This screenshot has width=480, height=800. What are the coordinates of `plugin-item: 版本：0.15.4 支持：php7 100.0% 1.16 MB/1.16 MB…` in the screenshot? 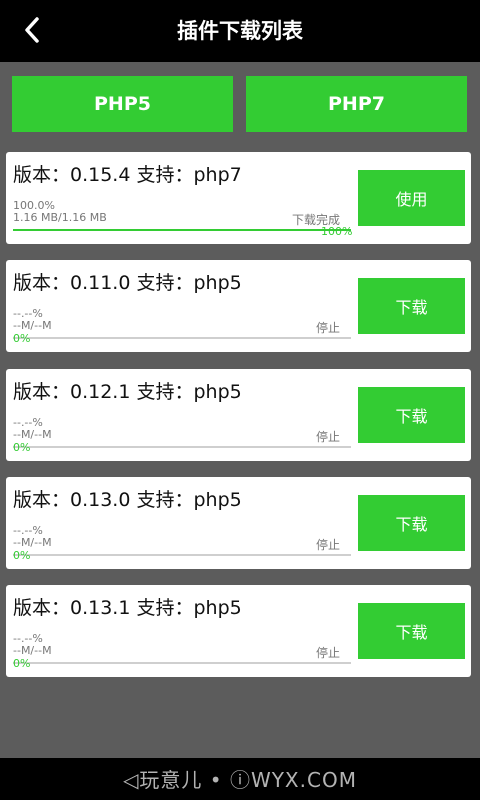 It's located at (238, 198).